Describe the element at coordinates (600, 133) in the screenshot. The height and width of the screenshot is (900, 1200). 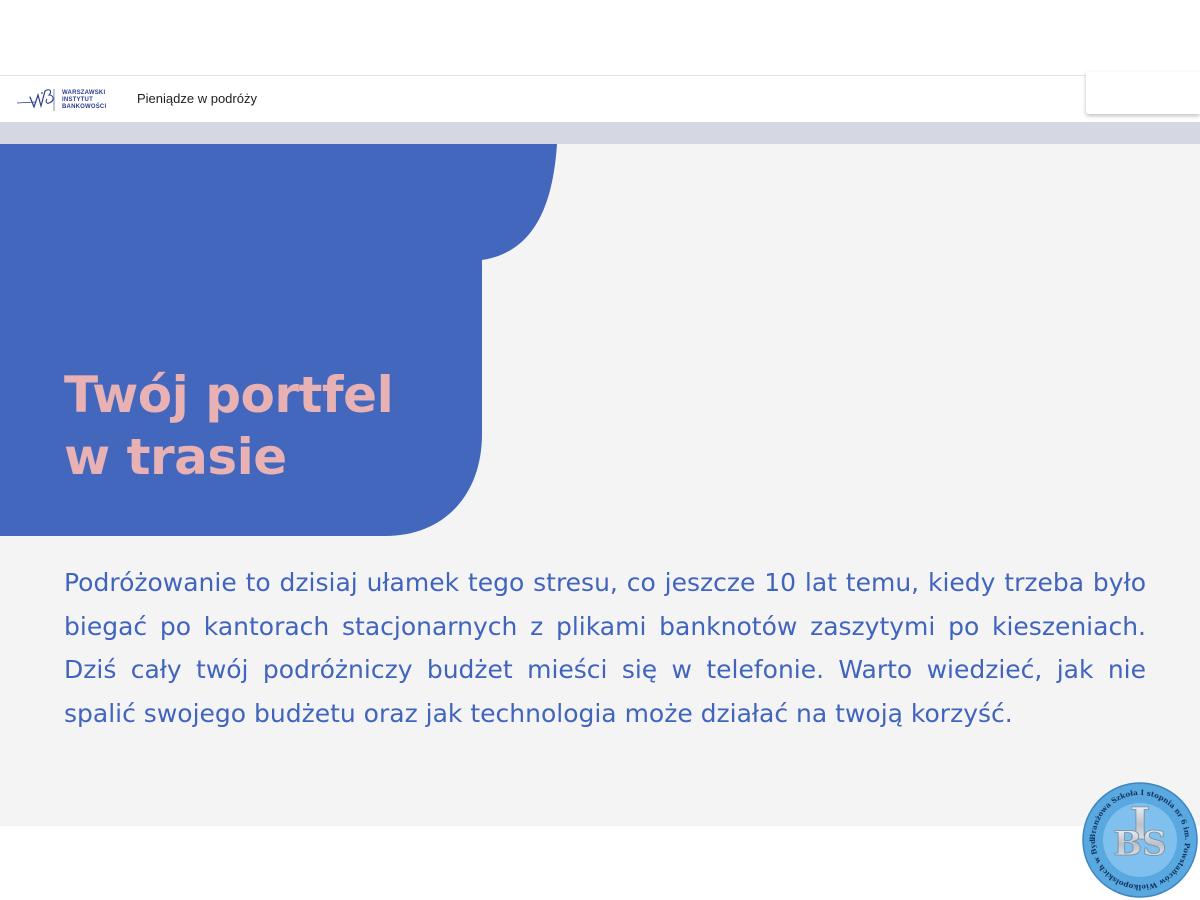
I see `divider-strip` at that location.